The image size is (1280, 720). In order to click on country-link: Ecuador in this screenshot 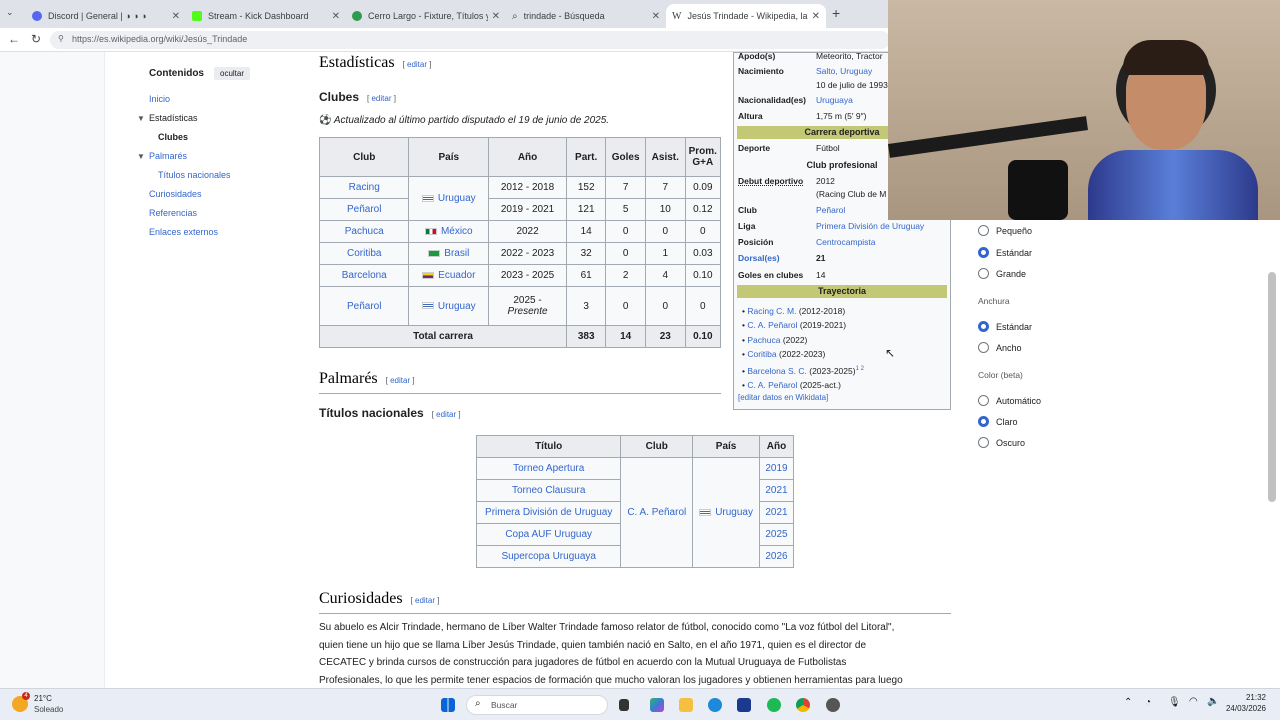, I will do `click(456, 275)`.